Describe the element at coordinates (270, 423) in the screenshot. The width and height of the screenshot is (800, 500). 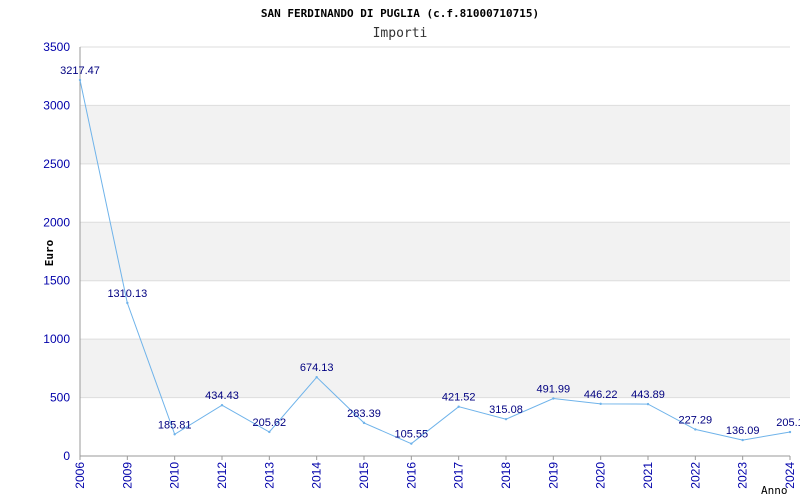
I see `data-label: 205.62` at that location.